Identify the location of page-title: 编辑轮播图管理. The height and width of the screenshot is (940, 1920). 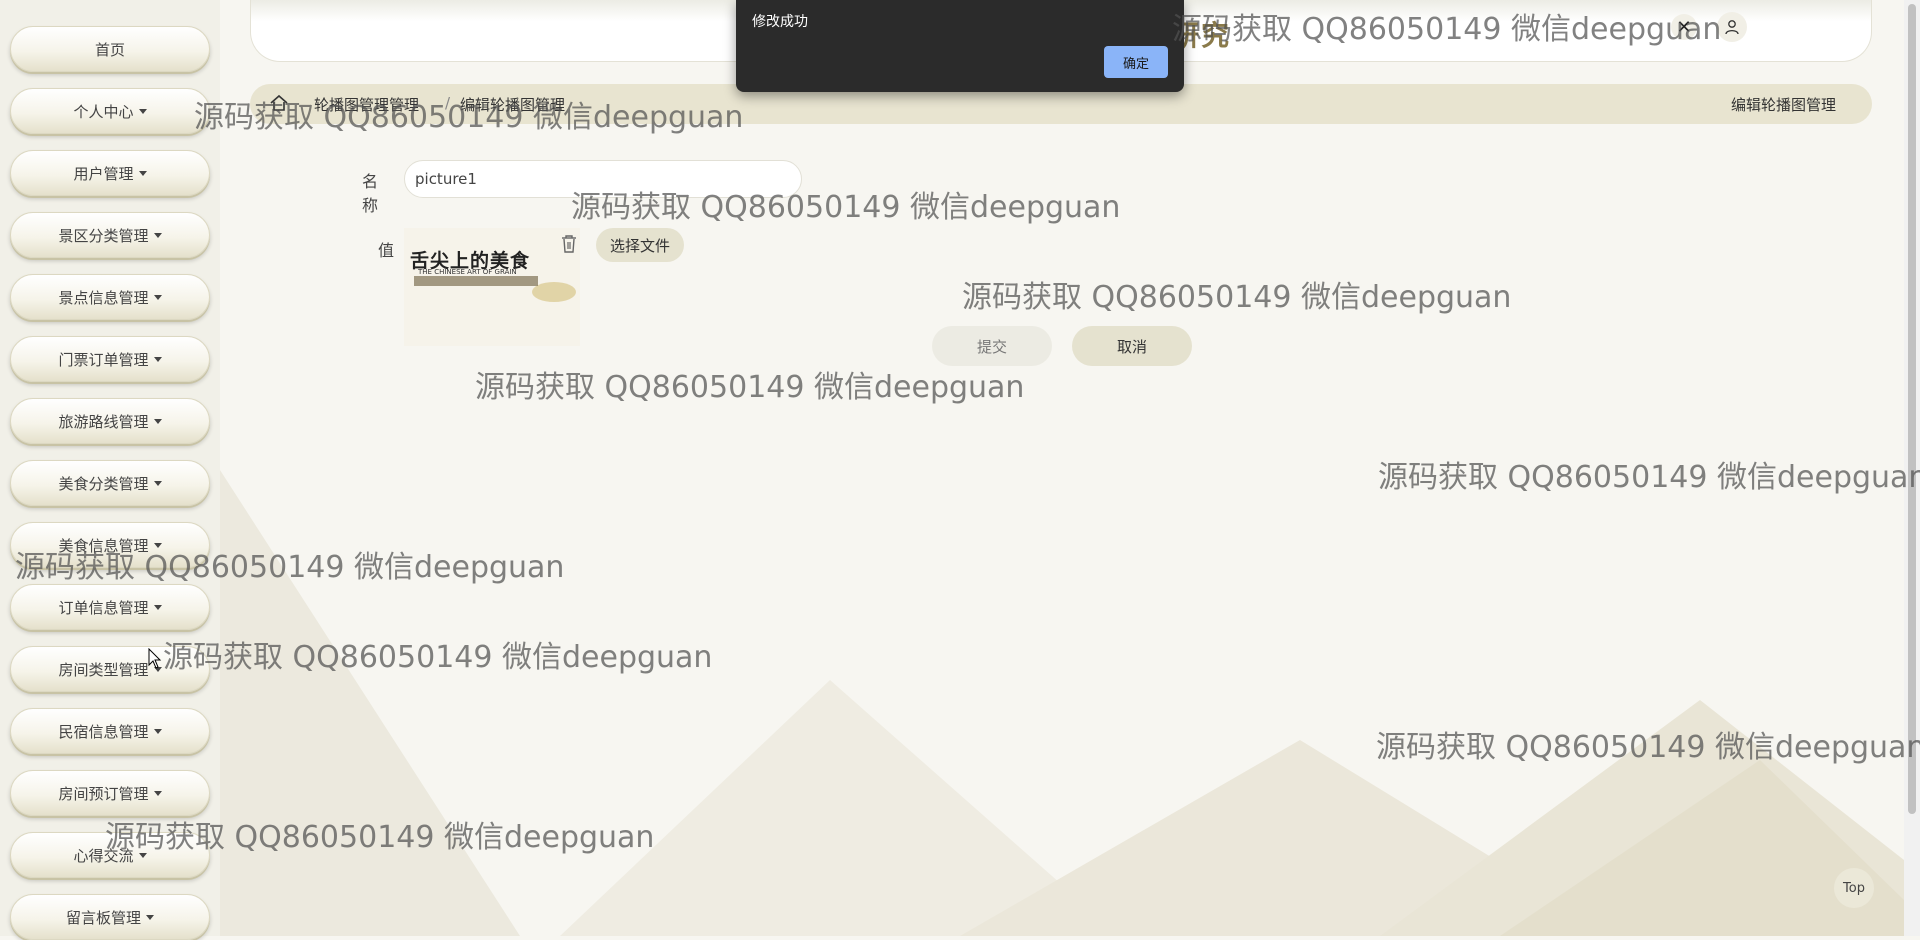
(1783, 105).